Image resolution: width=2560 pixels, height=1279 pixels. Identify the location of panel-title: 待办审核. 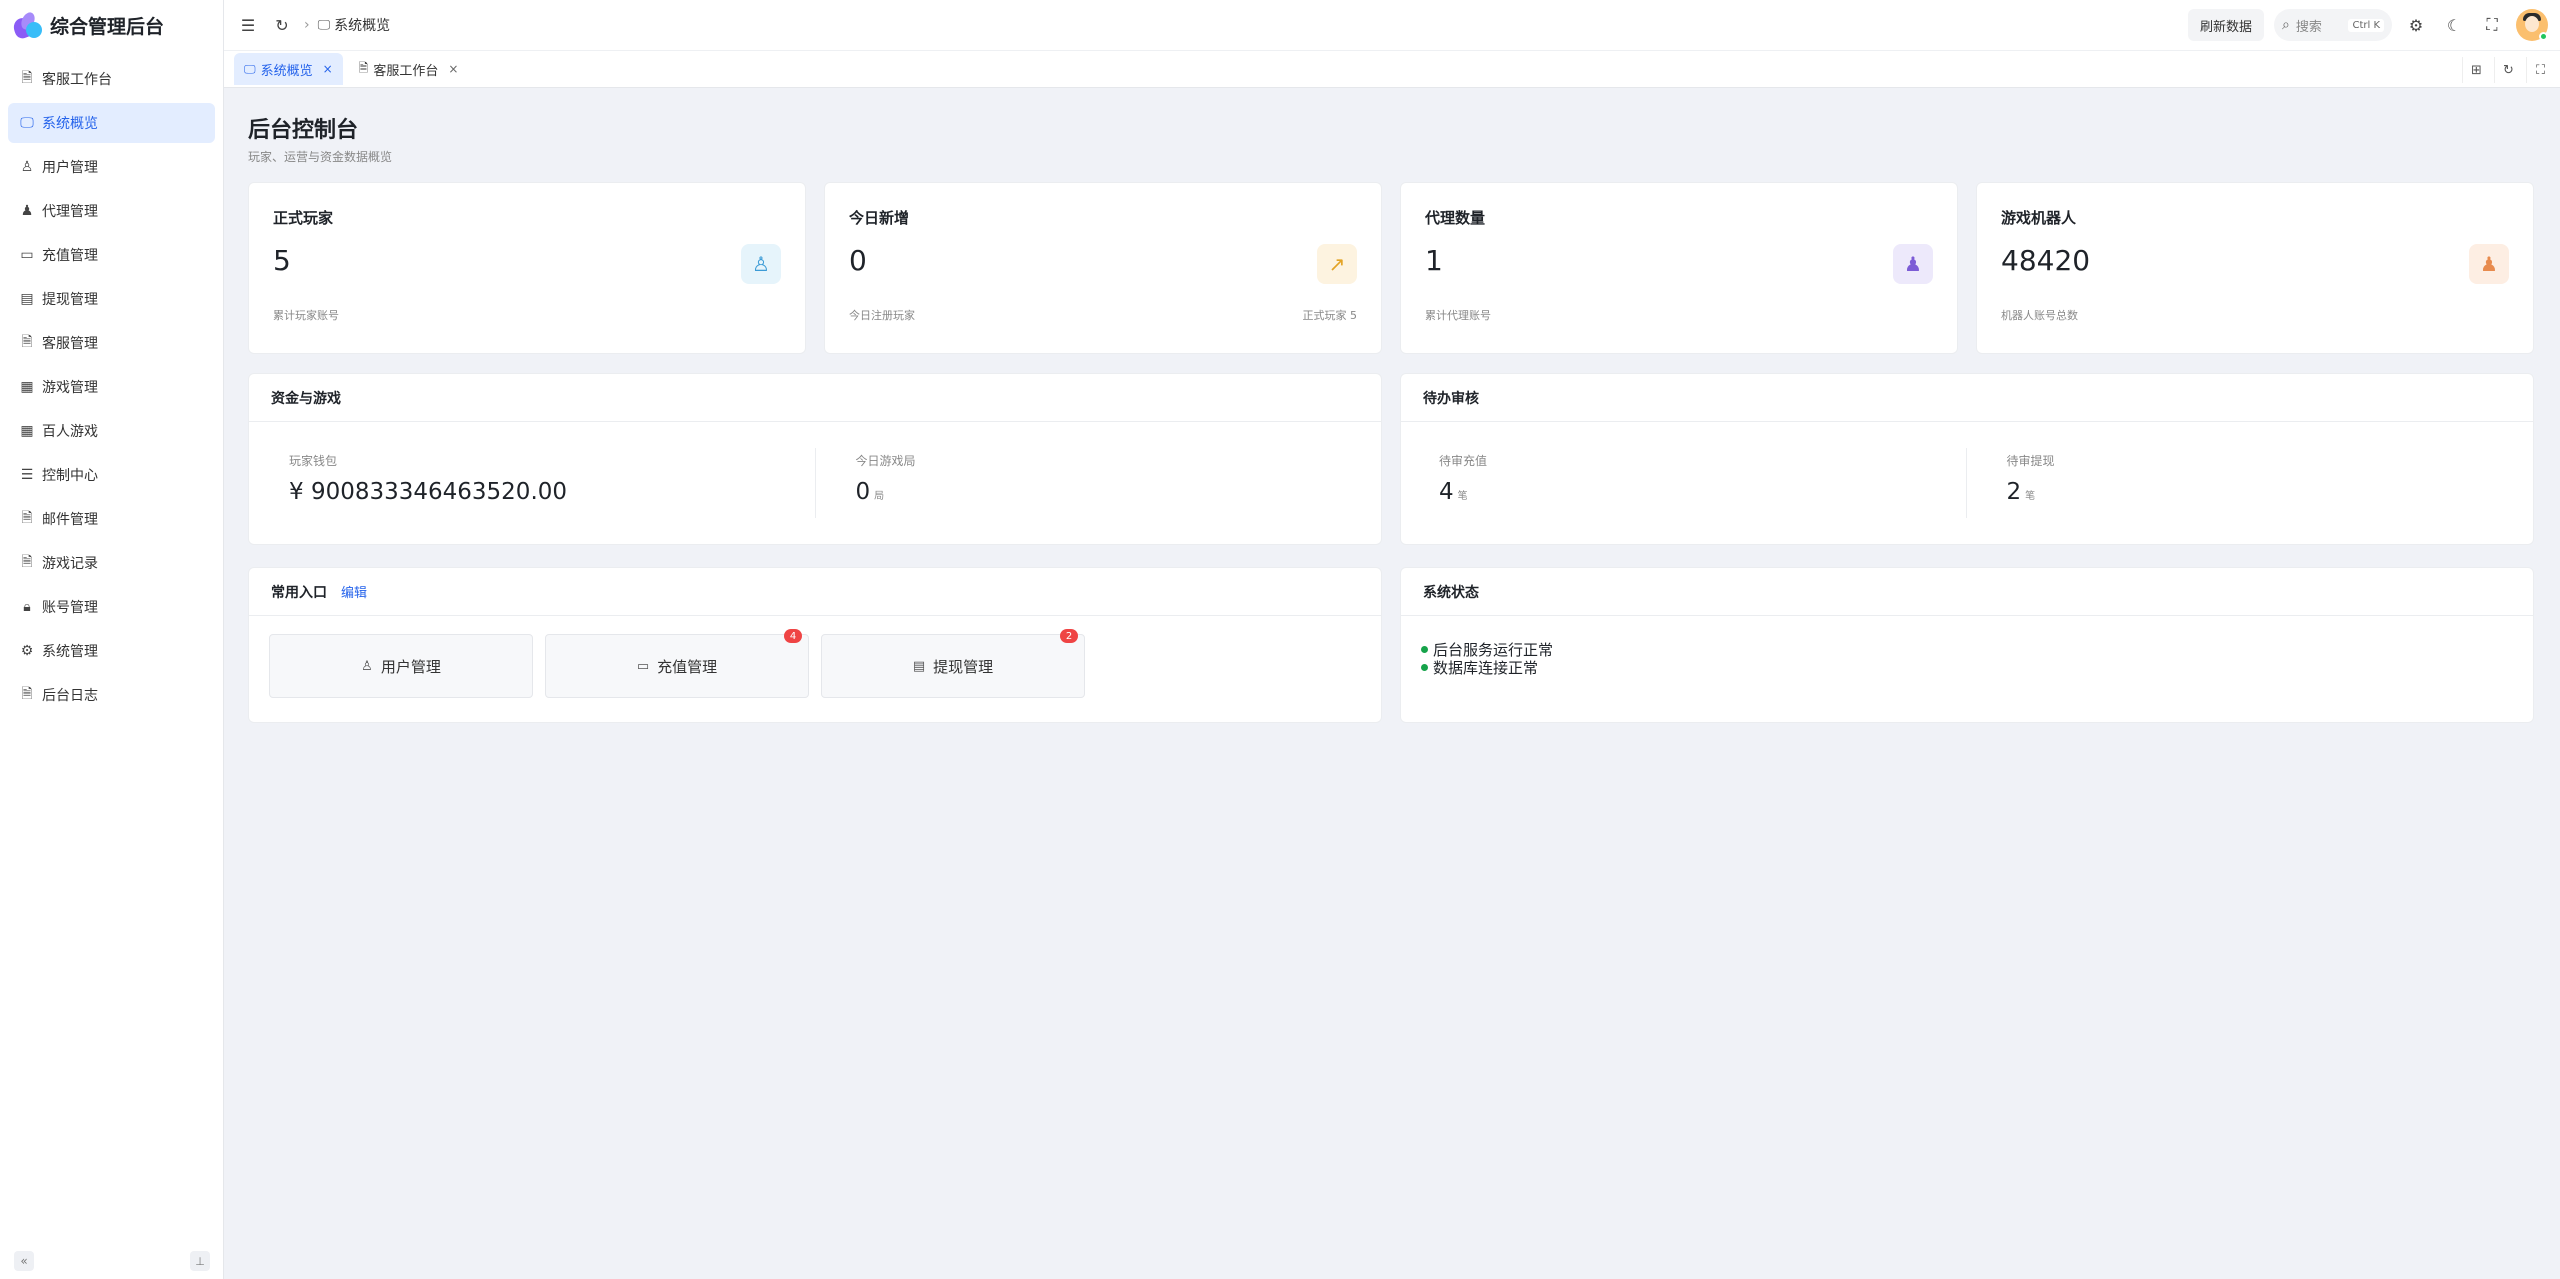
(1967, 398).